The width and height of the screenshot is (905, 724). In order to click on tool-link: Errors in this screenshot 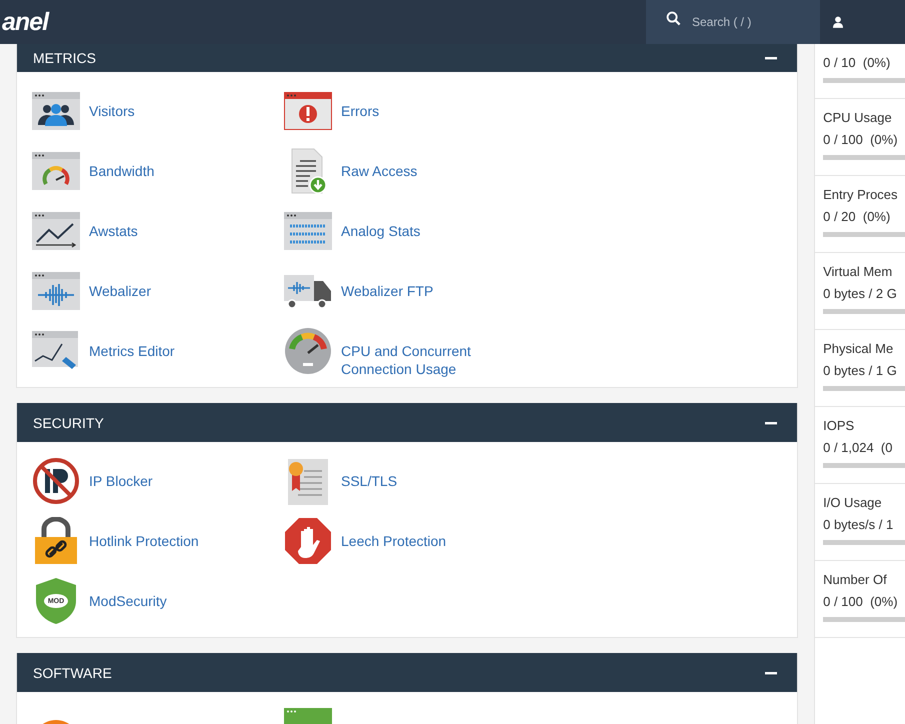, I will do `click(360, 111)`.